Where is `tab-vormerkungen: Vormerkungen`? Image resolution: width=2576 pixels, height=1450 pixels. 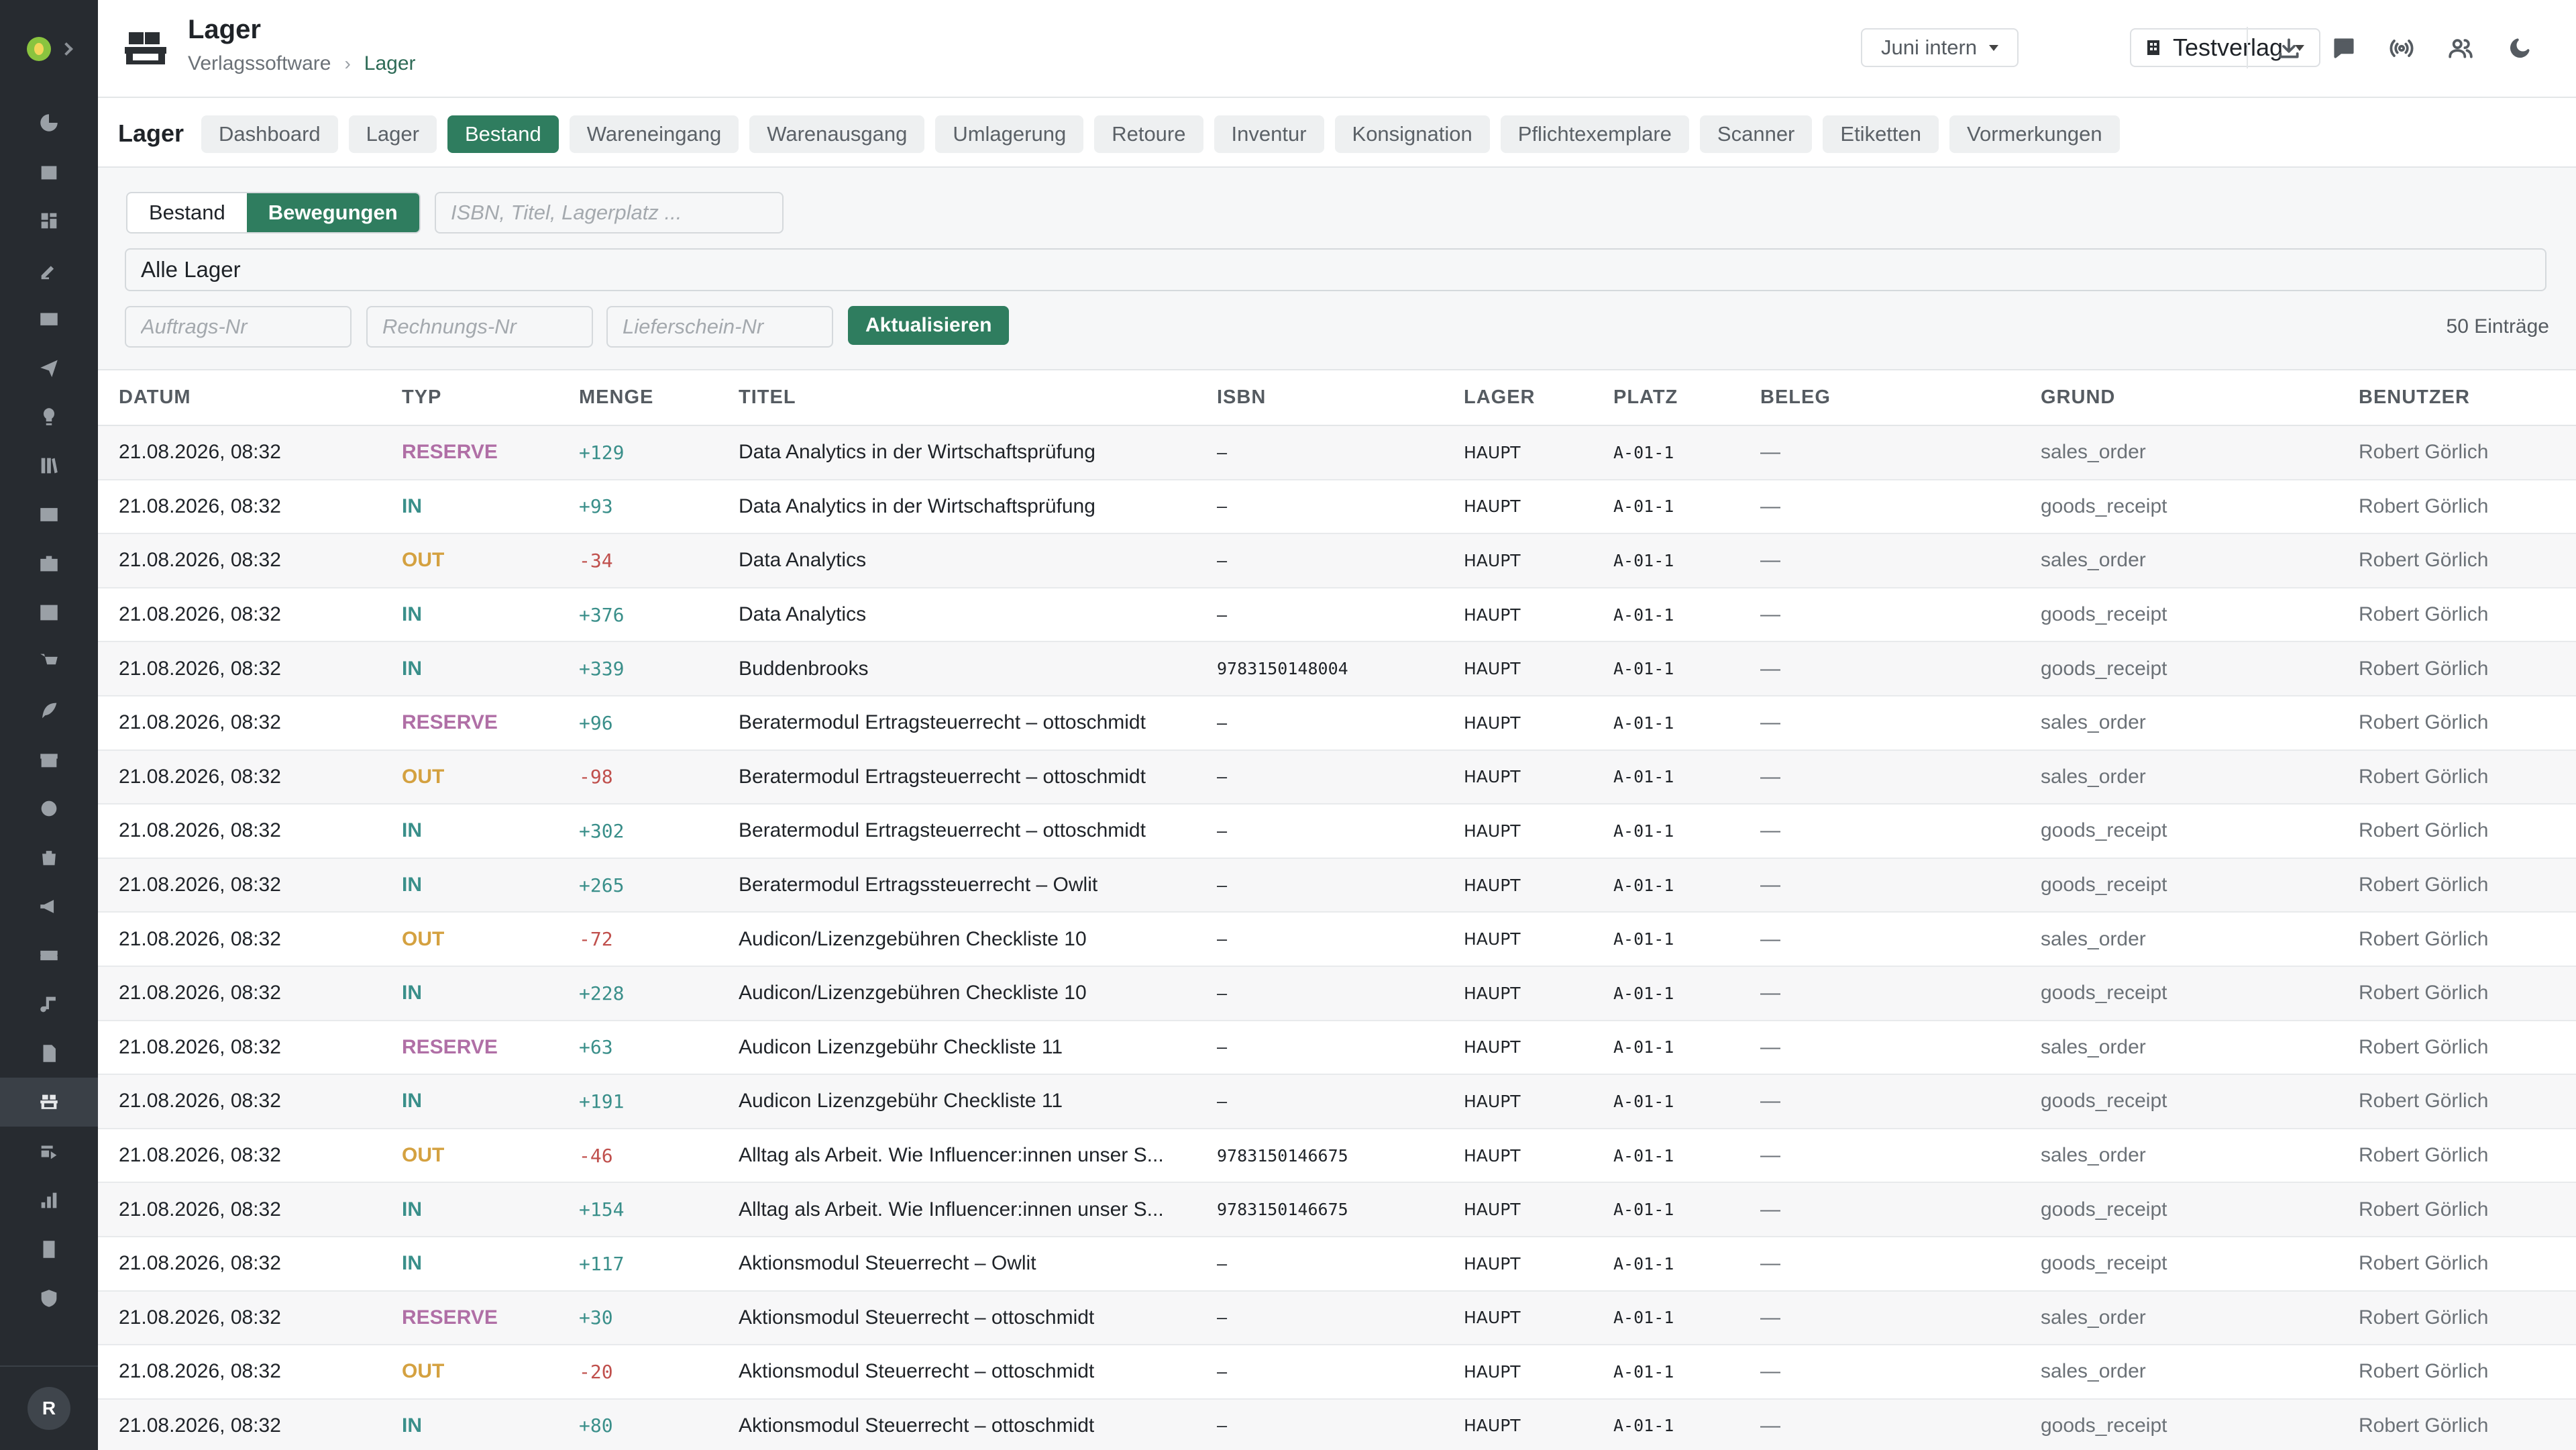 tab-vormerkungen: Vormerkungen is located at coordinates (2034, 134).